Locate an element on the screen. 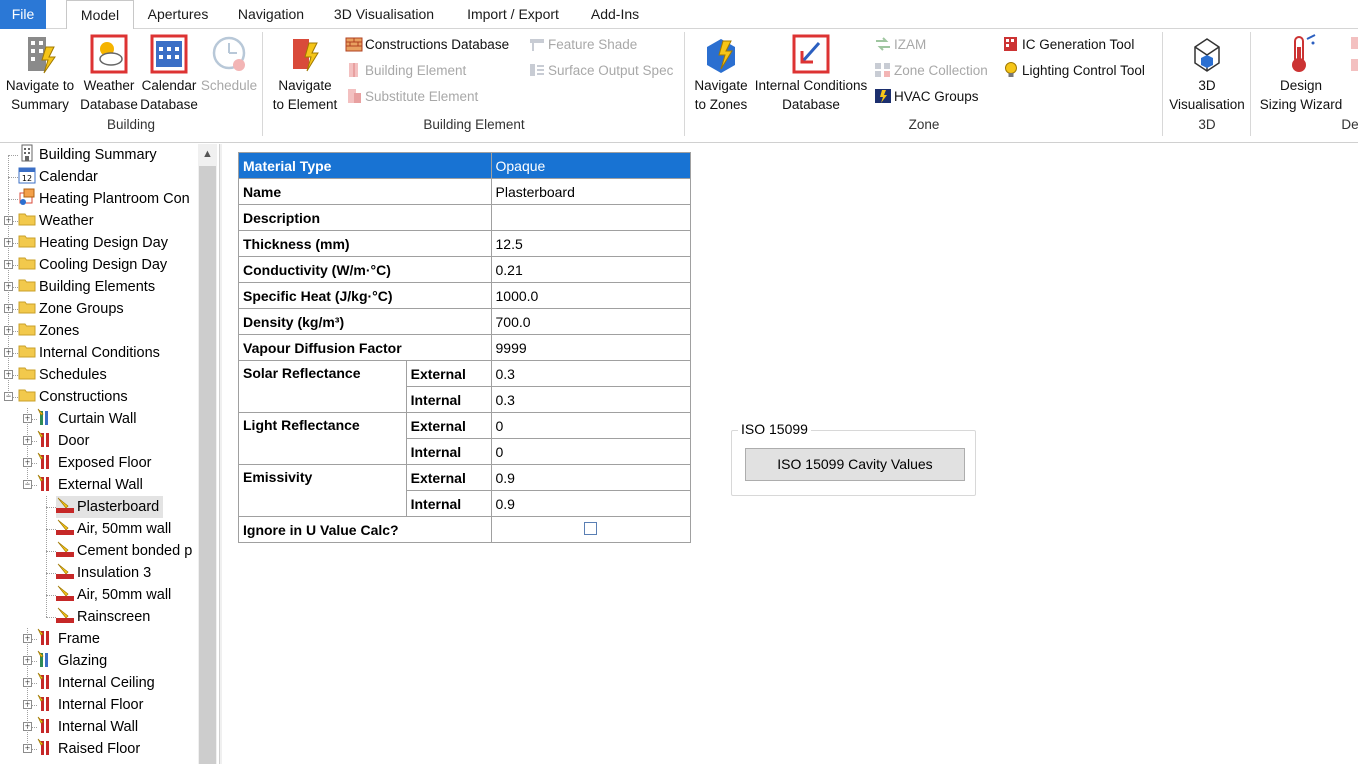  conductivity-value: 0.21 is located at coordinates (590, 269).